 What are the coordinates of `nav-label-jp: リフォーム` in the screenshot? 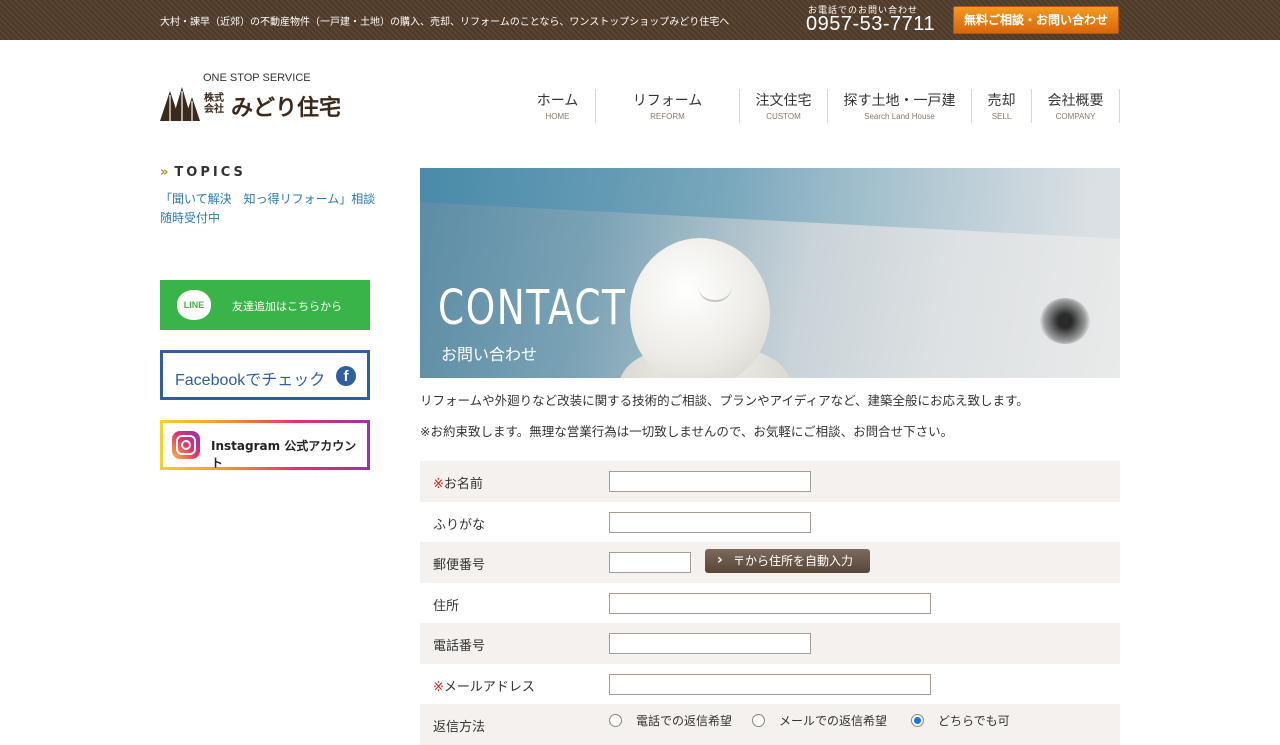 It's located at (667, 101).